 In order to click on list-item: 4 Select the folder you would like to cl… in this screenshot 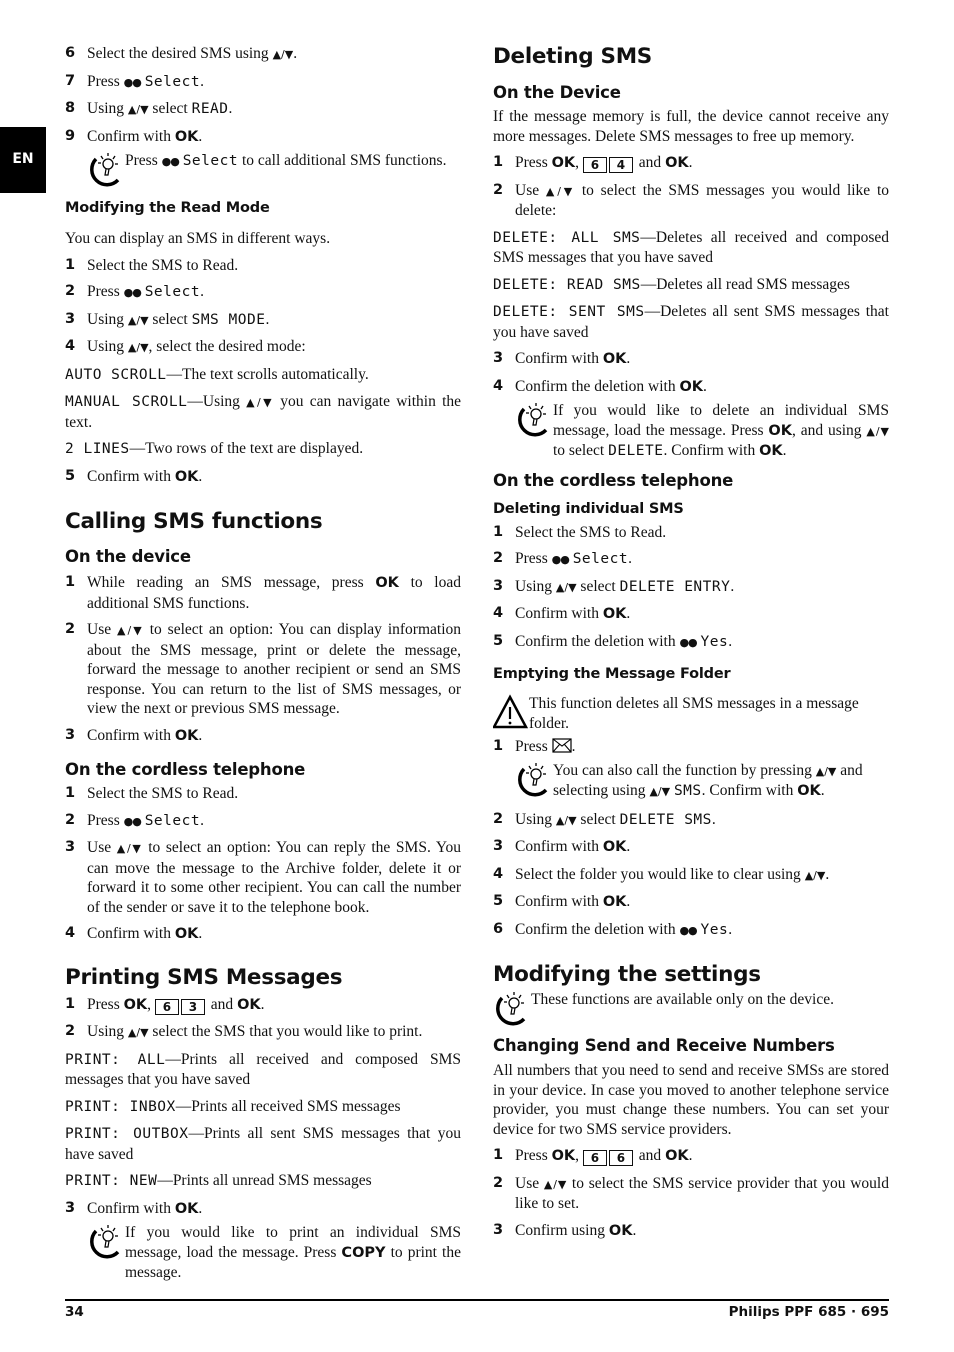, I will do `click(691, 875)`.